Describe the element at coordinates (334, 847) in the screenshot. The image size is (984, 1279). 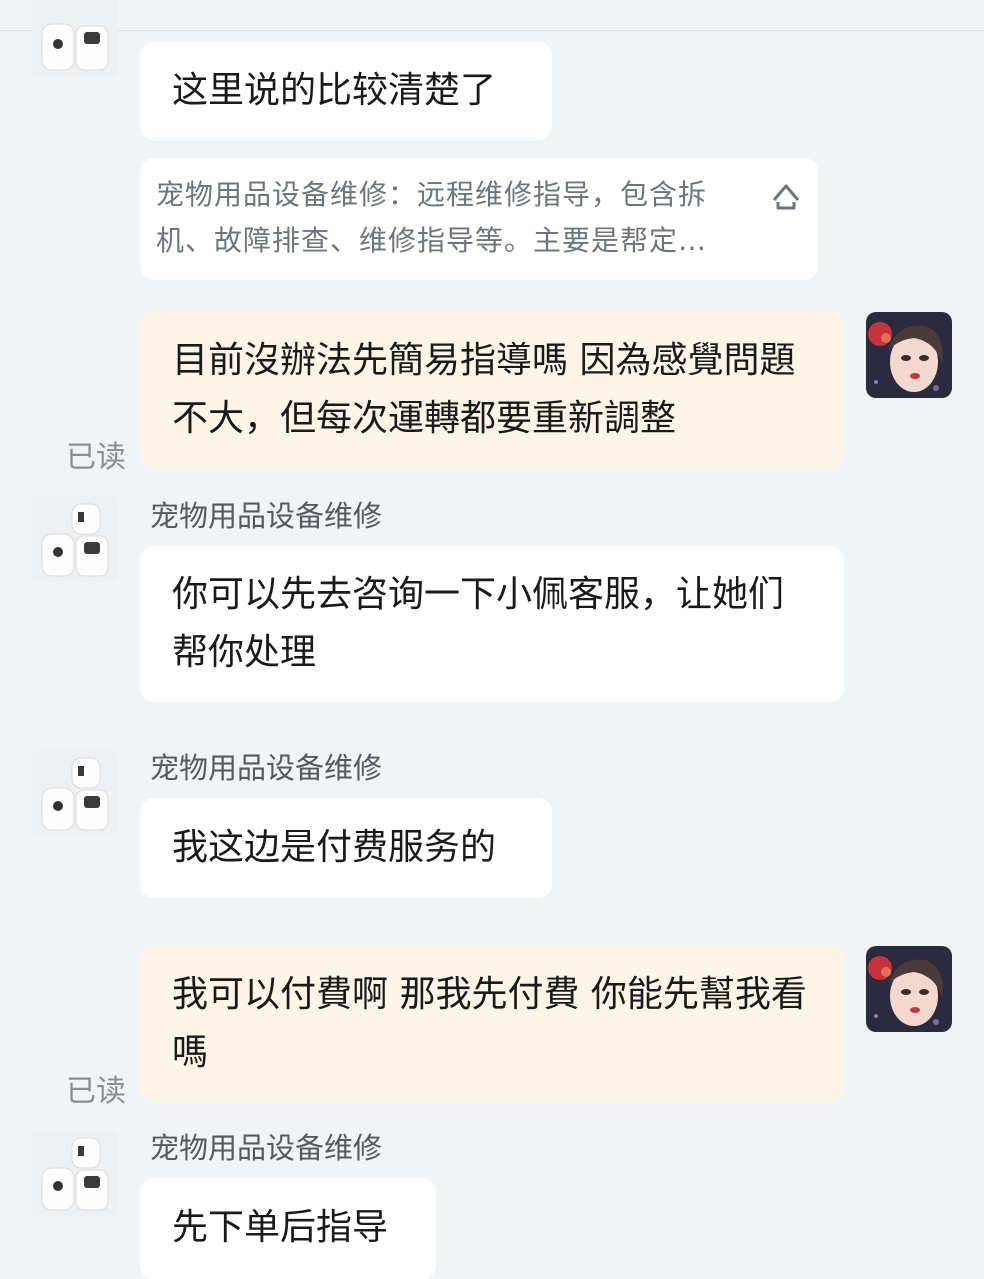
I see `message-text: 我这边是付费服务的` at that location.